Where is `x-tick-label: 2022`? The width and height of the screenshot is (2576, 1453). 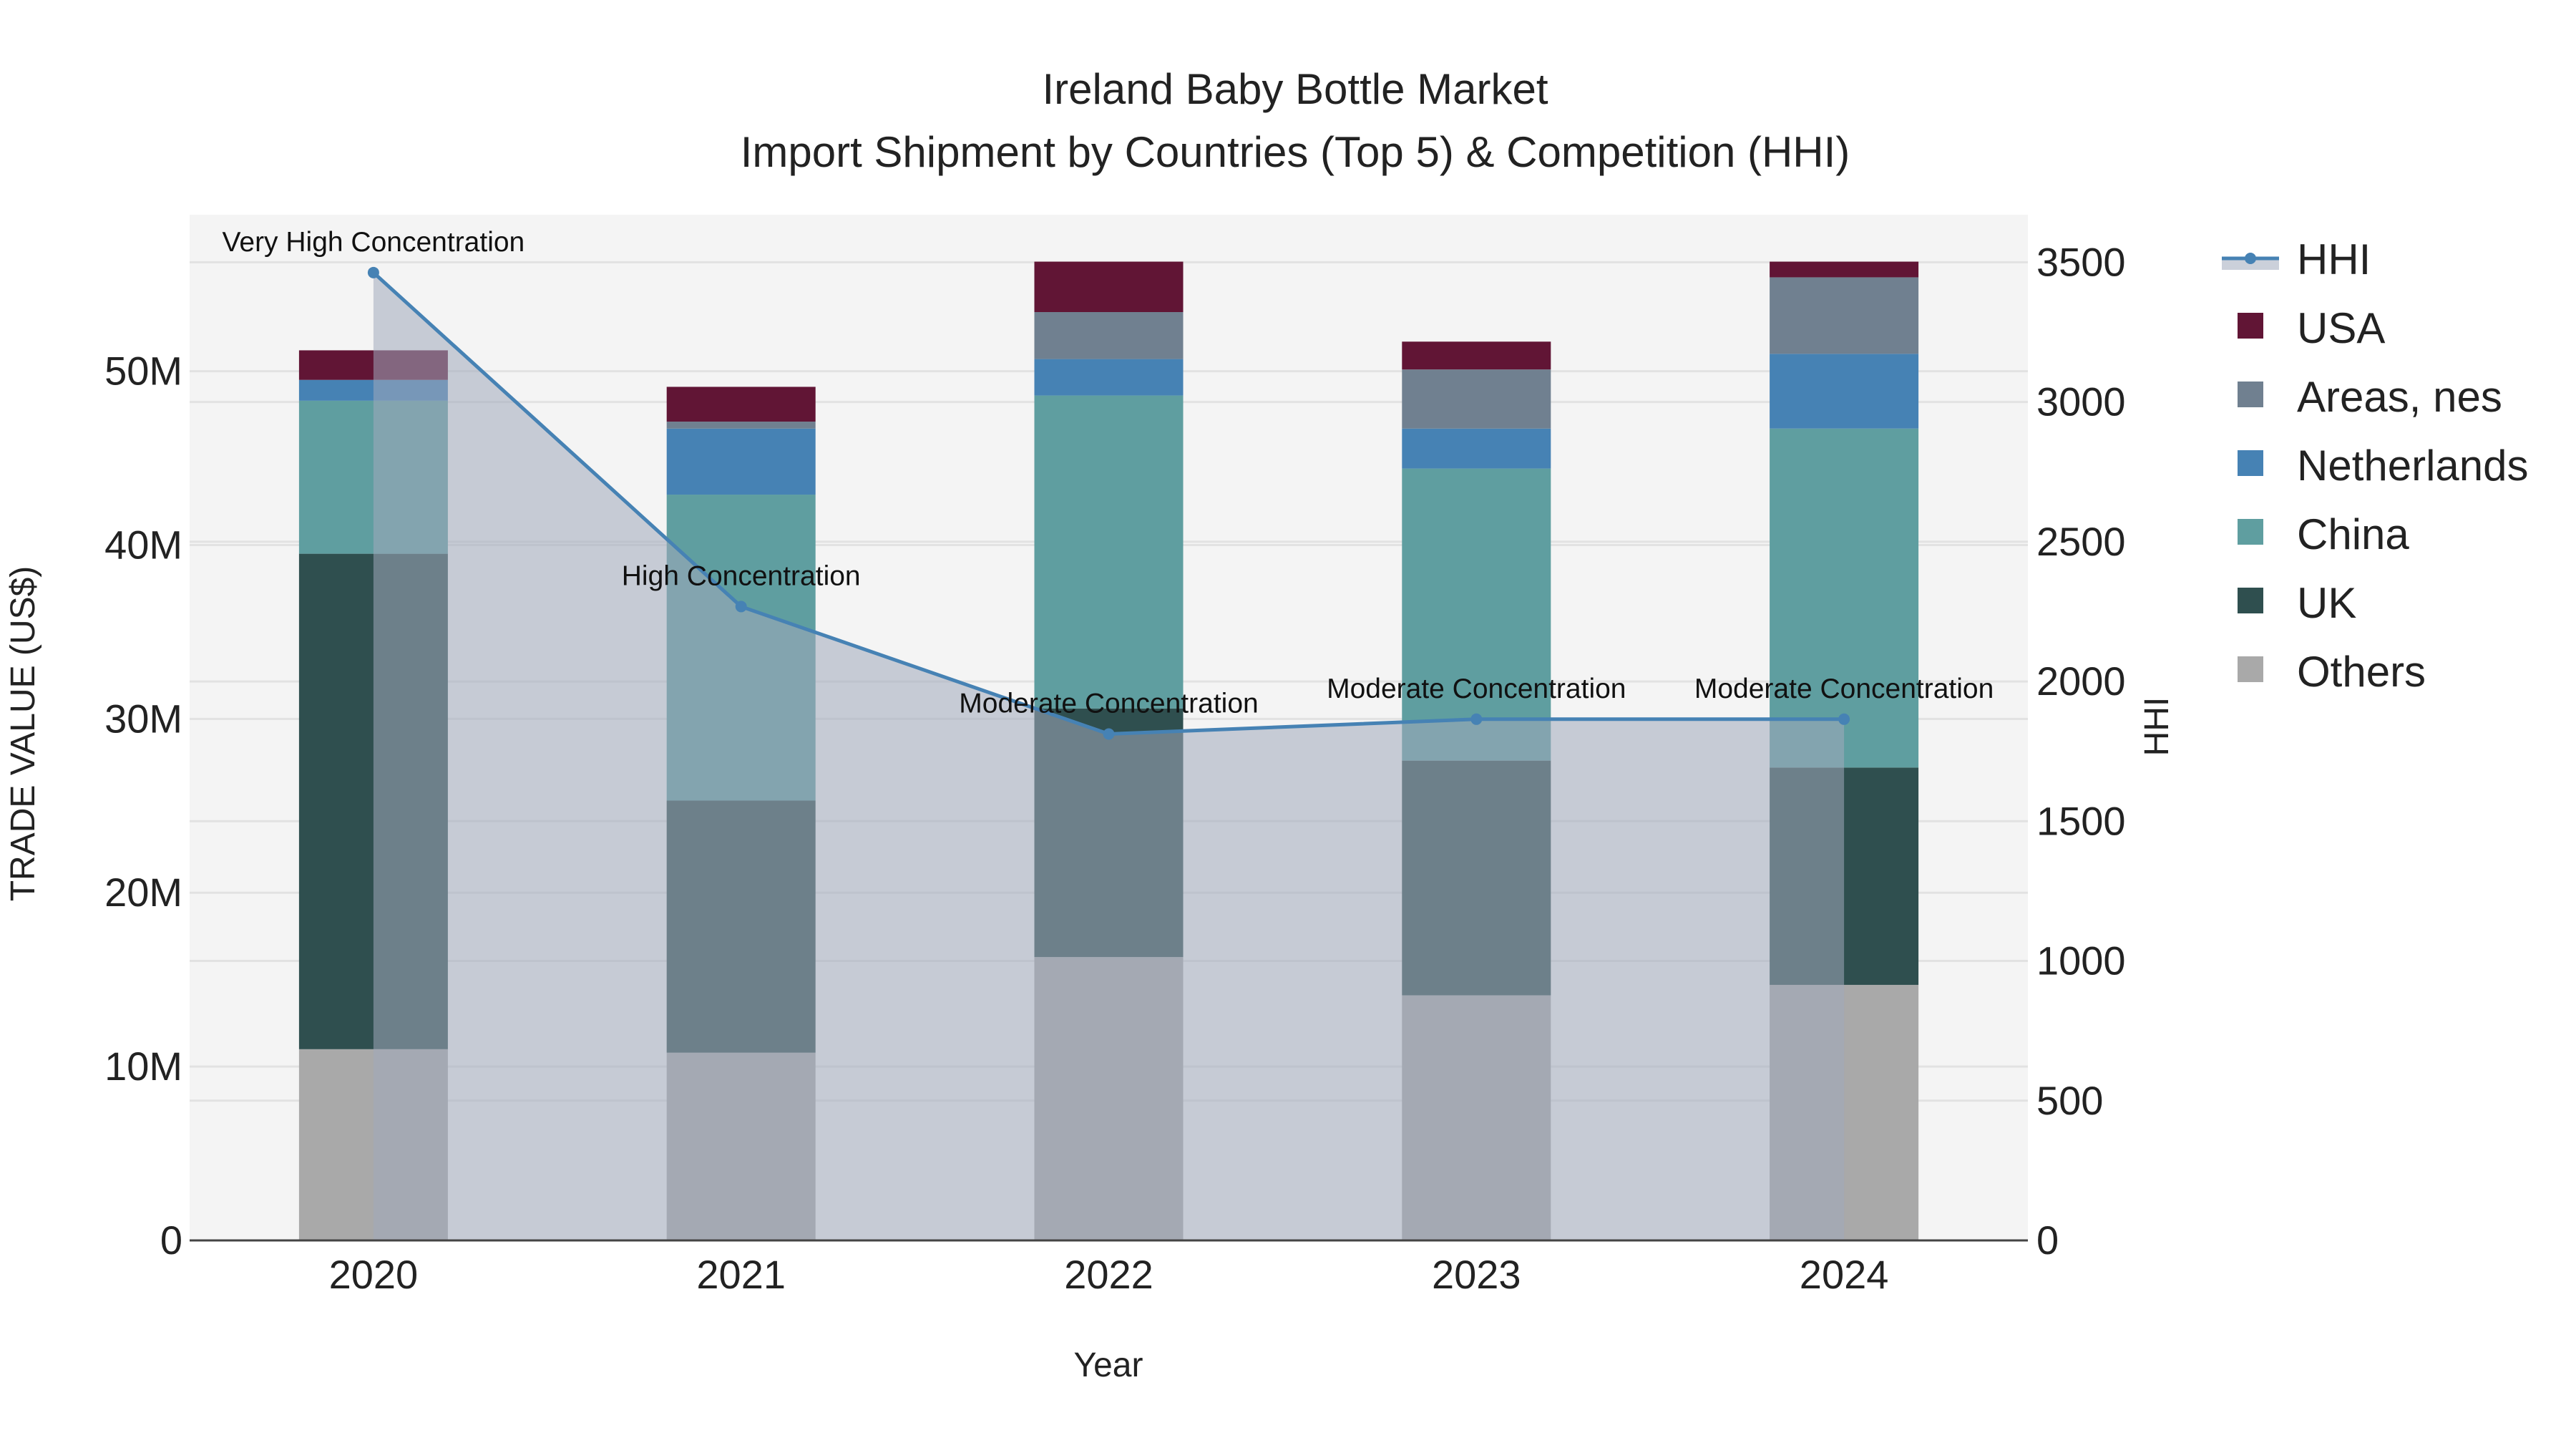 x-tick-label: 2022 is located at coordinates (1108, 1274).